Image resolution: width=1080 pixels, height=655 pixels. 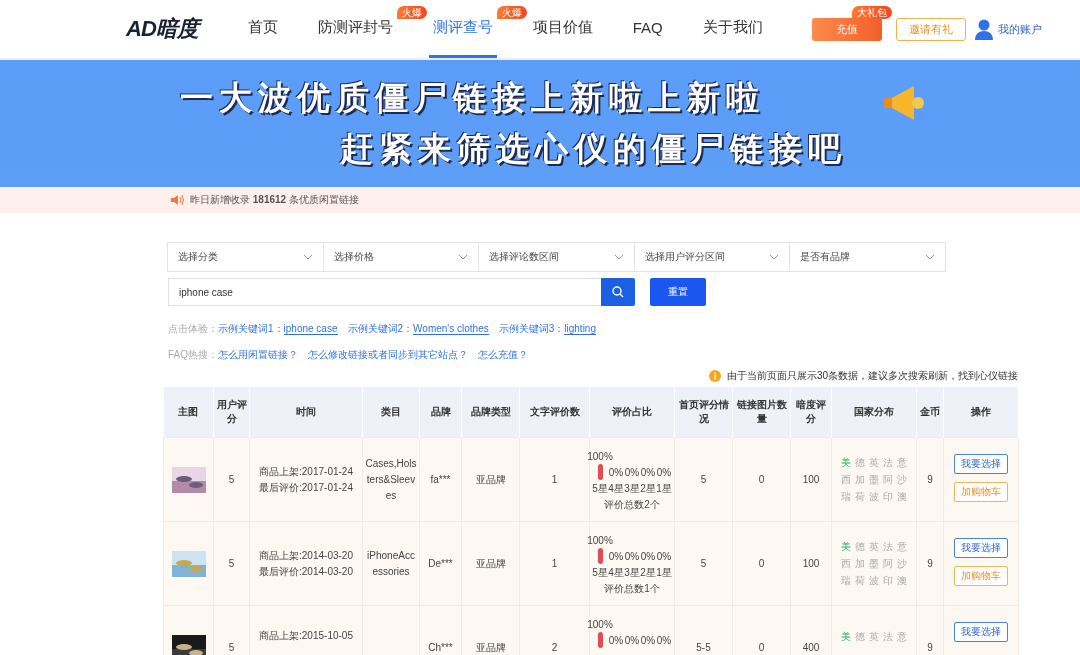 I want to click on example-label: 示例关键词3：, so click(x=531, y=329).